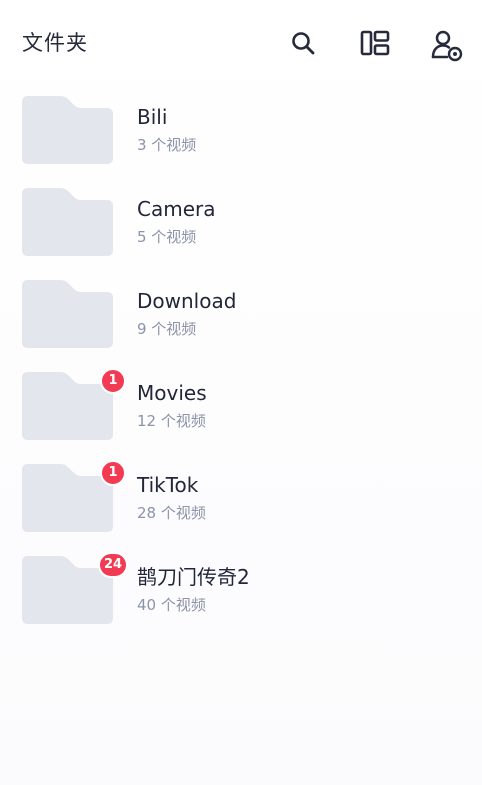  What do you see at coordinates (167, 237) in the screenshot?
I see `folder-video-count: 5 个视频` at bounding box center [167, 237].